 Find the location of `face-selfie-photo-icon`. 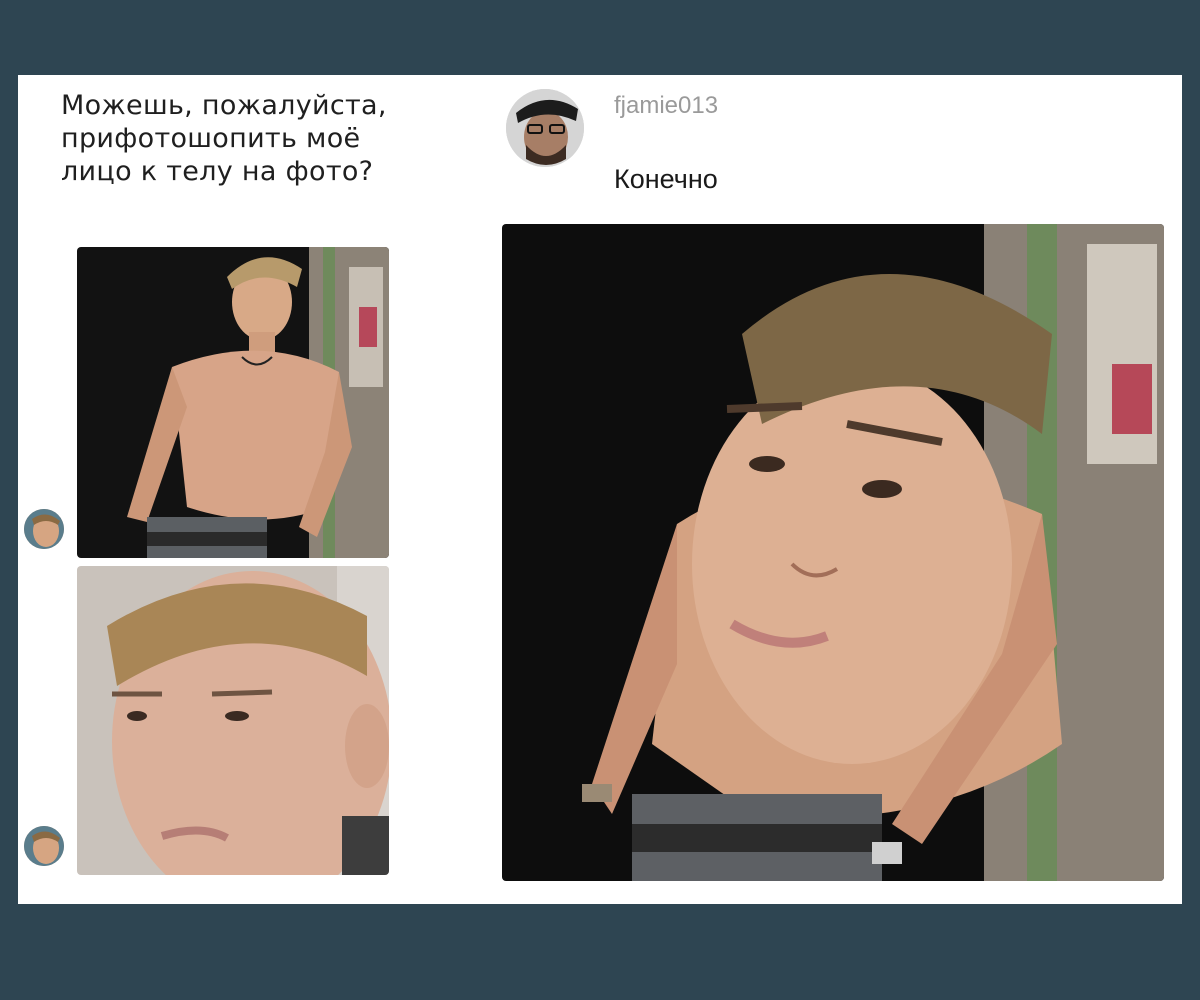

face-selfie-photo-icon is located at coordinates (233, 720).